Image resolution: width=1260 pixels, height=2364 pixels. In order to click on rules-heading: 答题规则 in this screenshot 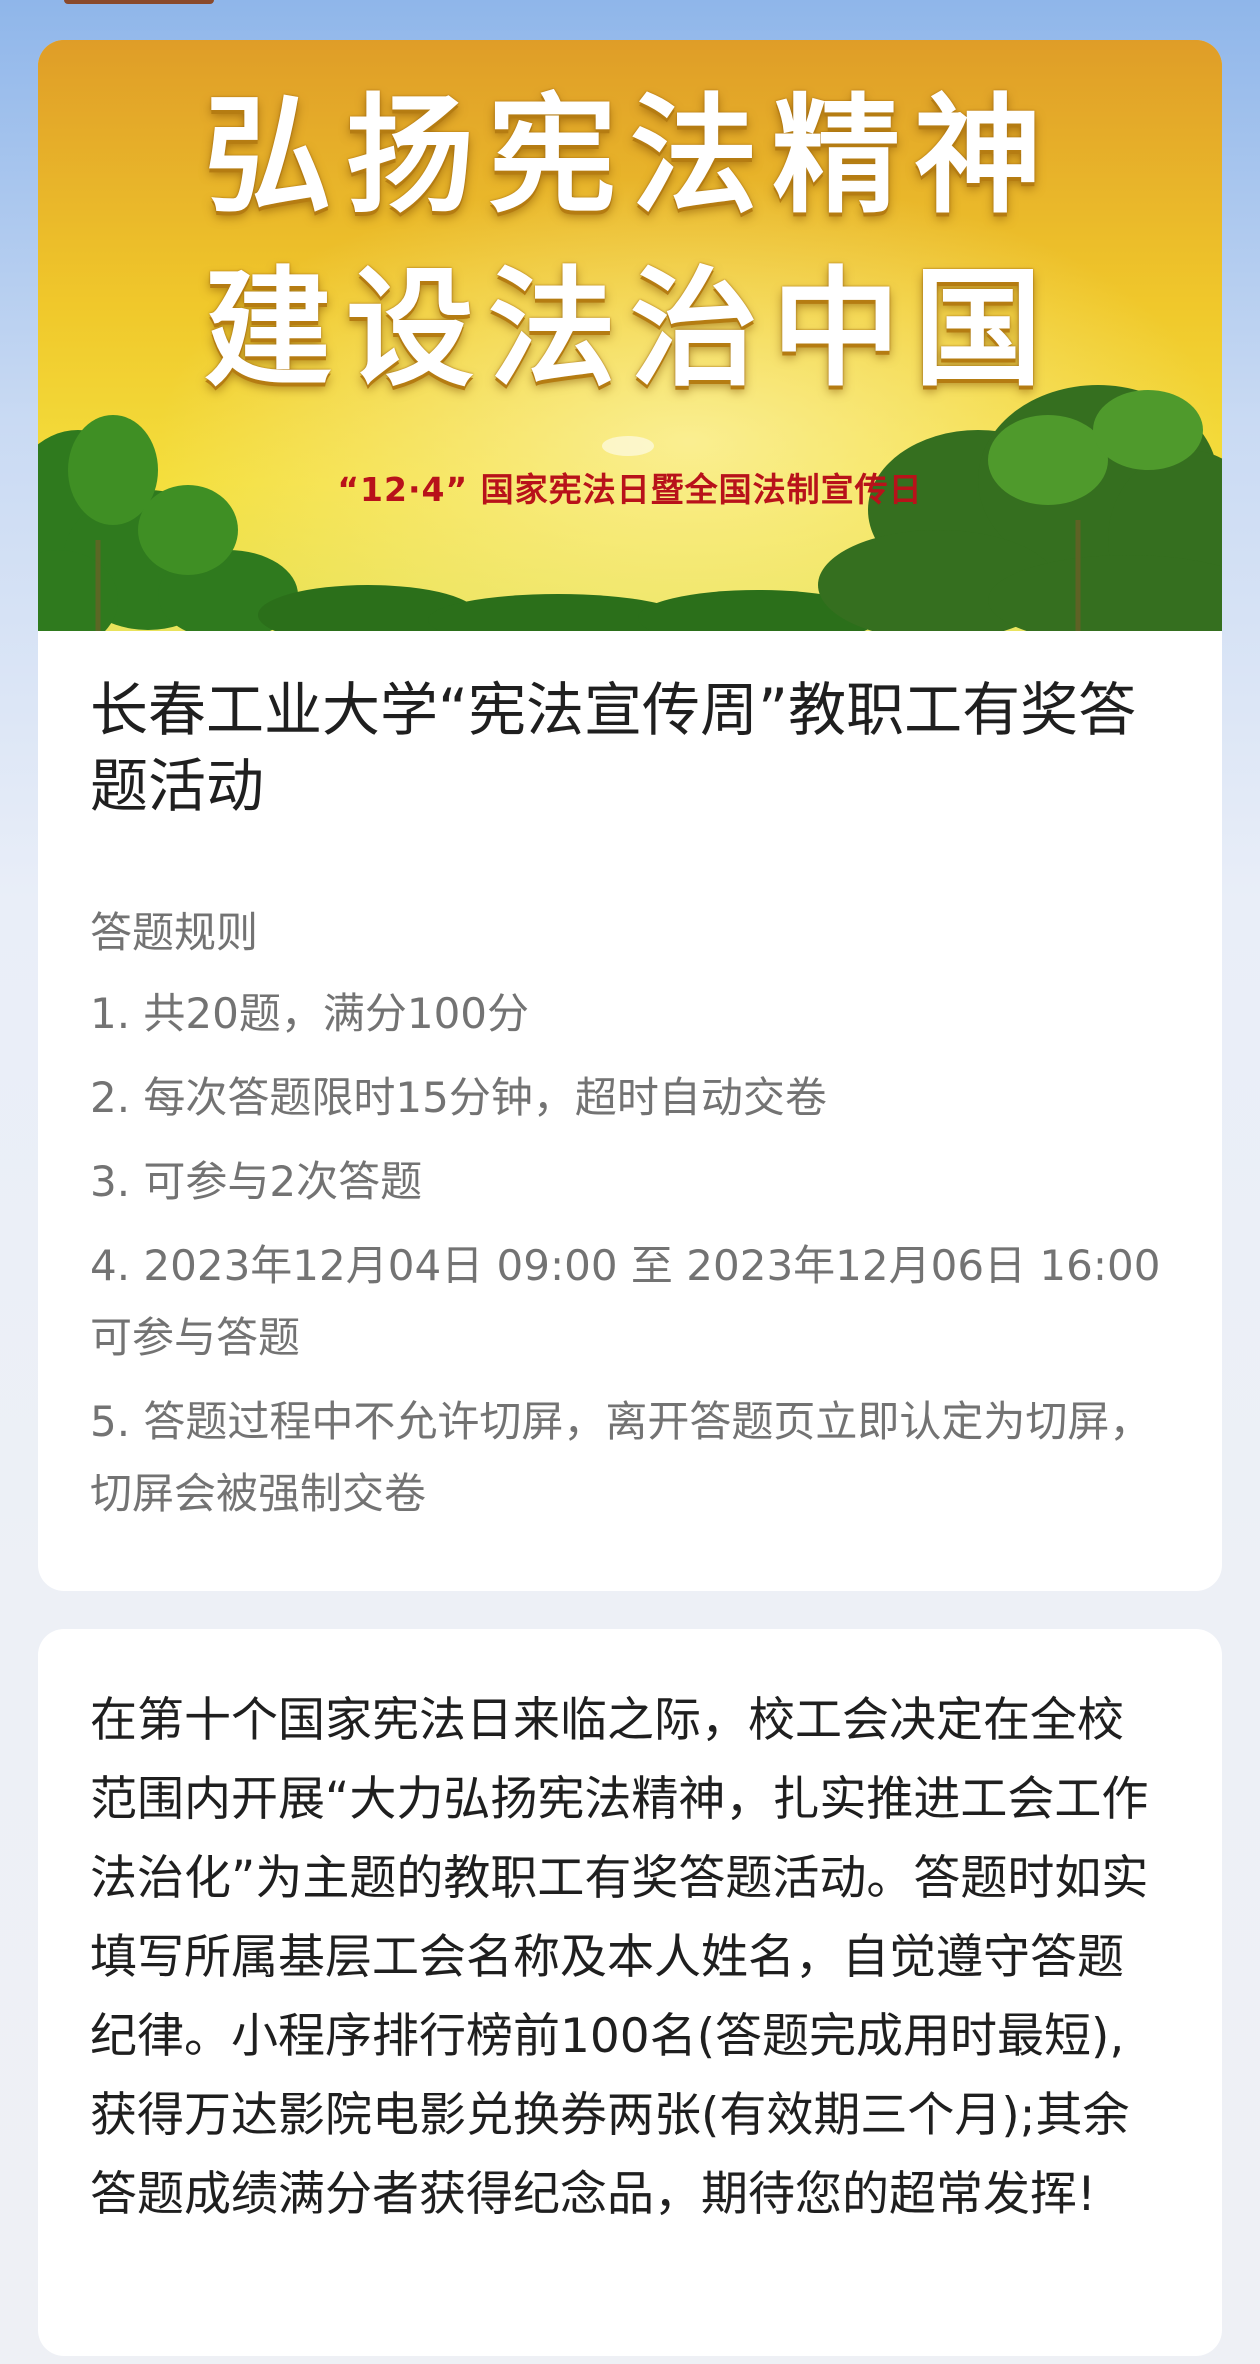, I will do `click(174, 932)`.